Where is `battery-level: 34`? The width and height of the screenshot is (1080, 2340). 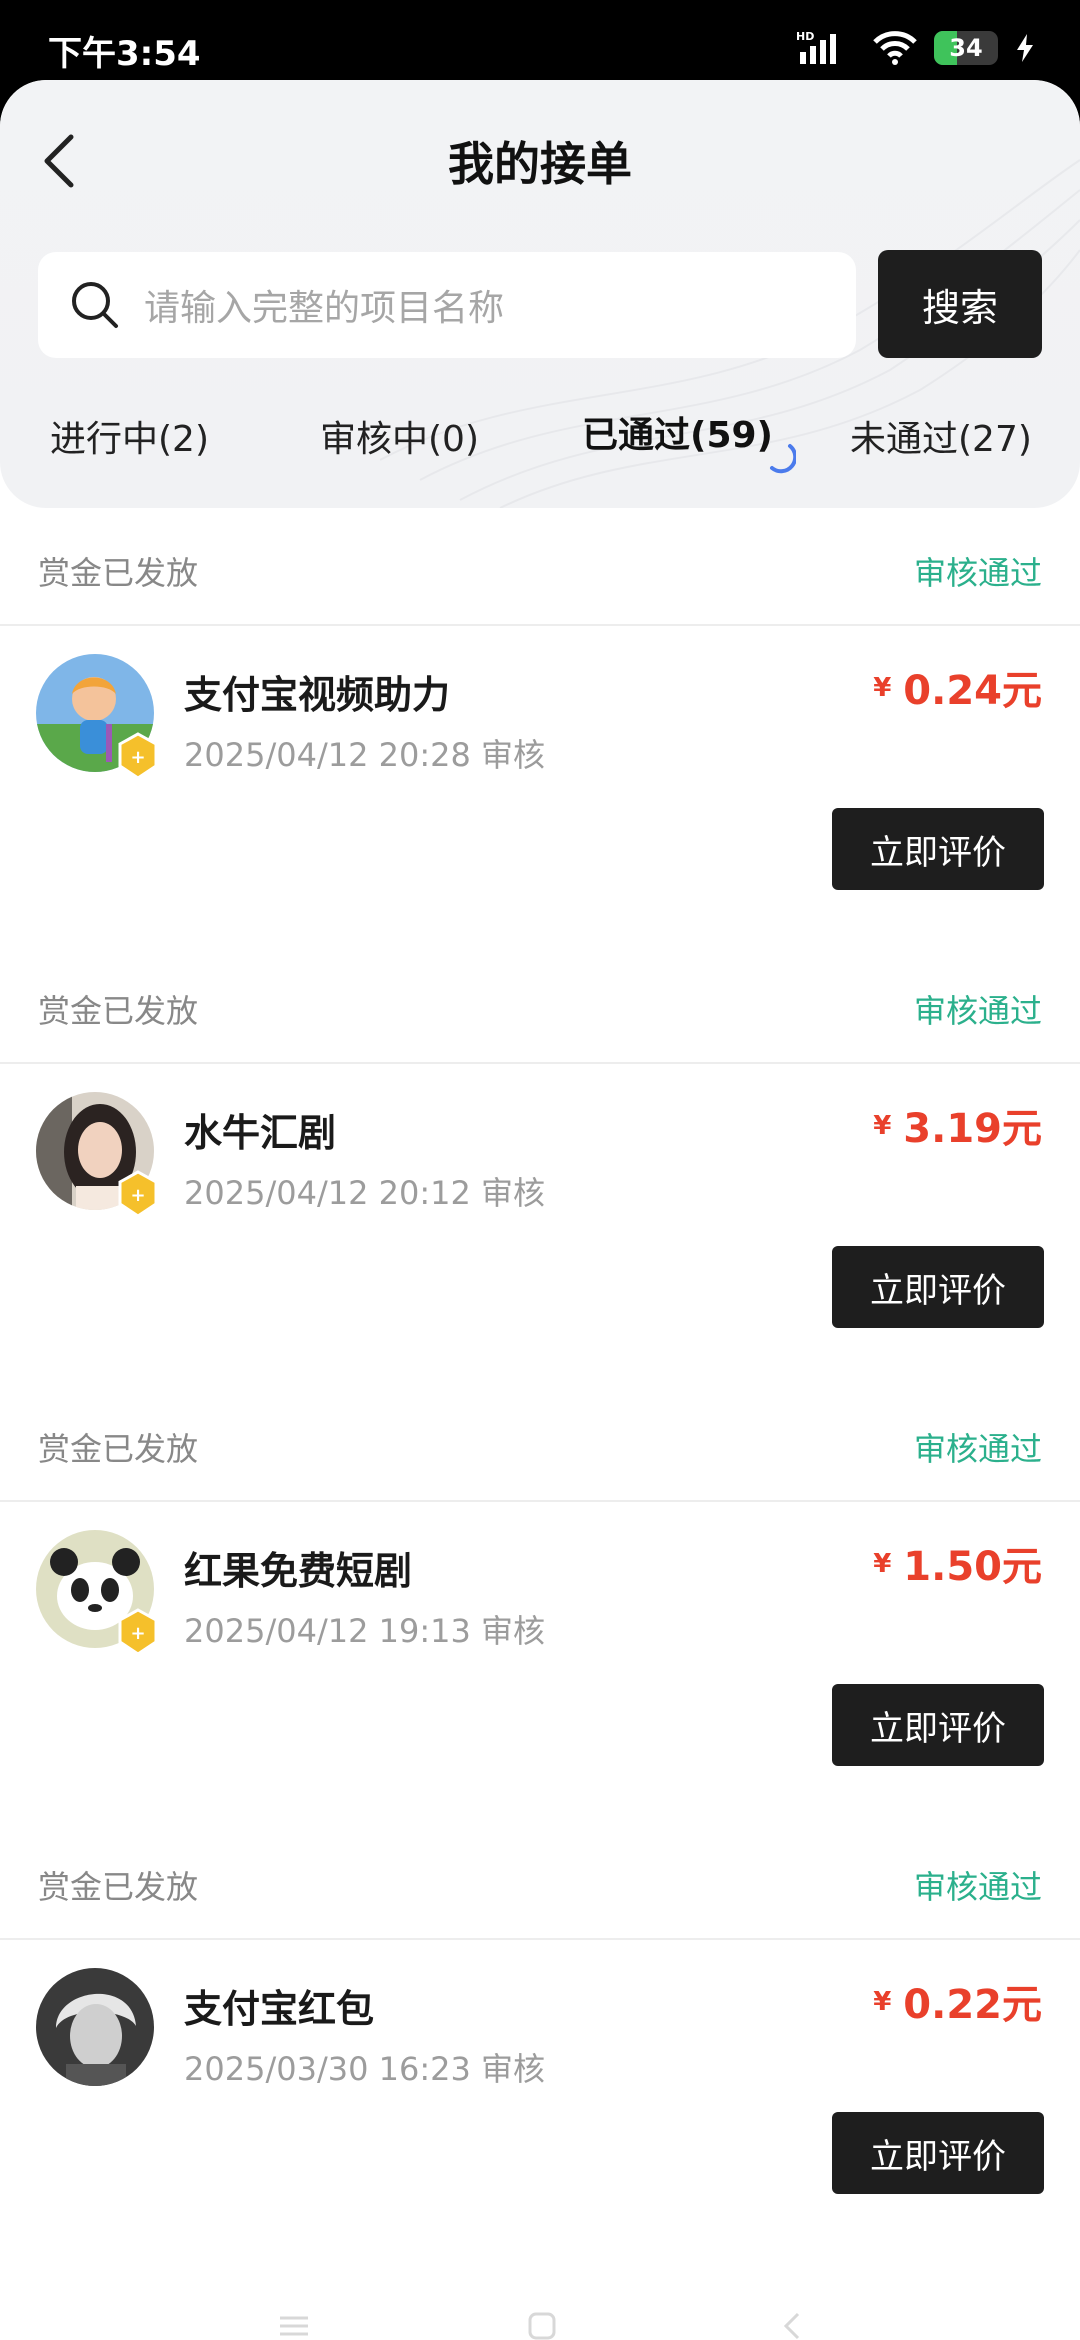
battery-level: 34 is located at coordinates (966, 48).